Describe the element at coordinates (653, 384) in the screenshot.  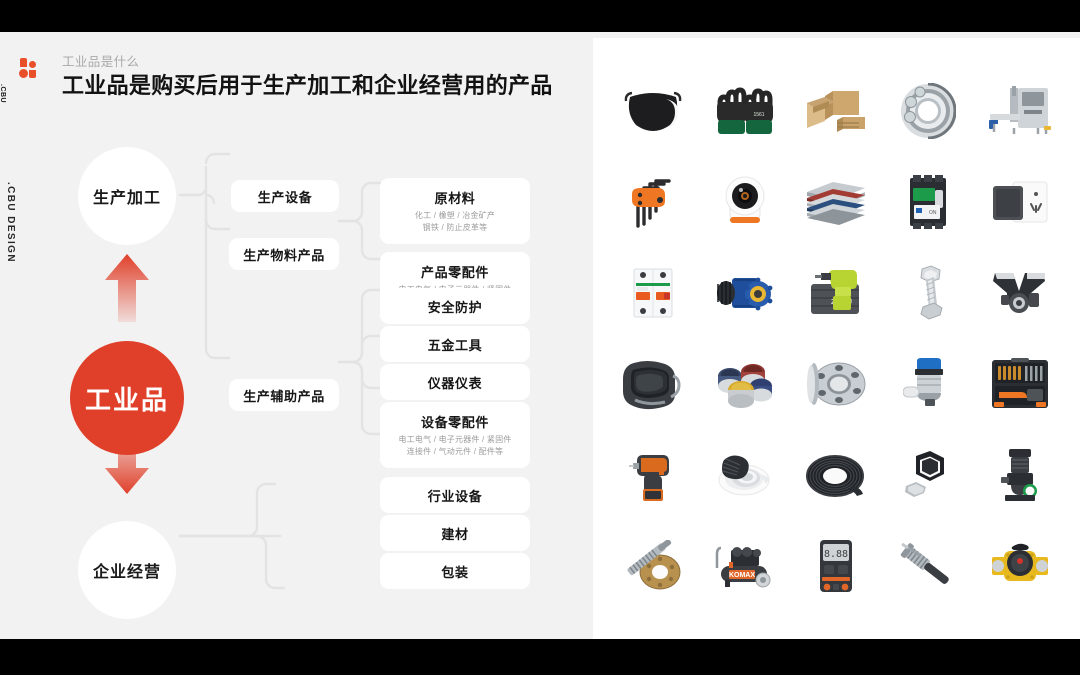
I see `product-welding-helmet-icon` at that location.